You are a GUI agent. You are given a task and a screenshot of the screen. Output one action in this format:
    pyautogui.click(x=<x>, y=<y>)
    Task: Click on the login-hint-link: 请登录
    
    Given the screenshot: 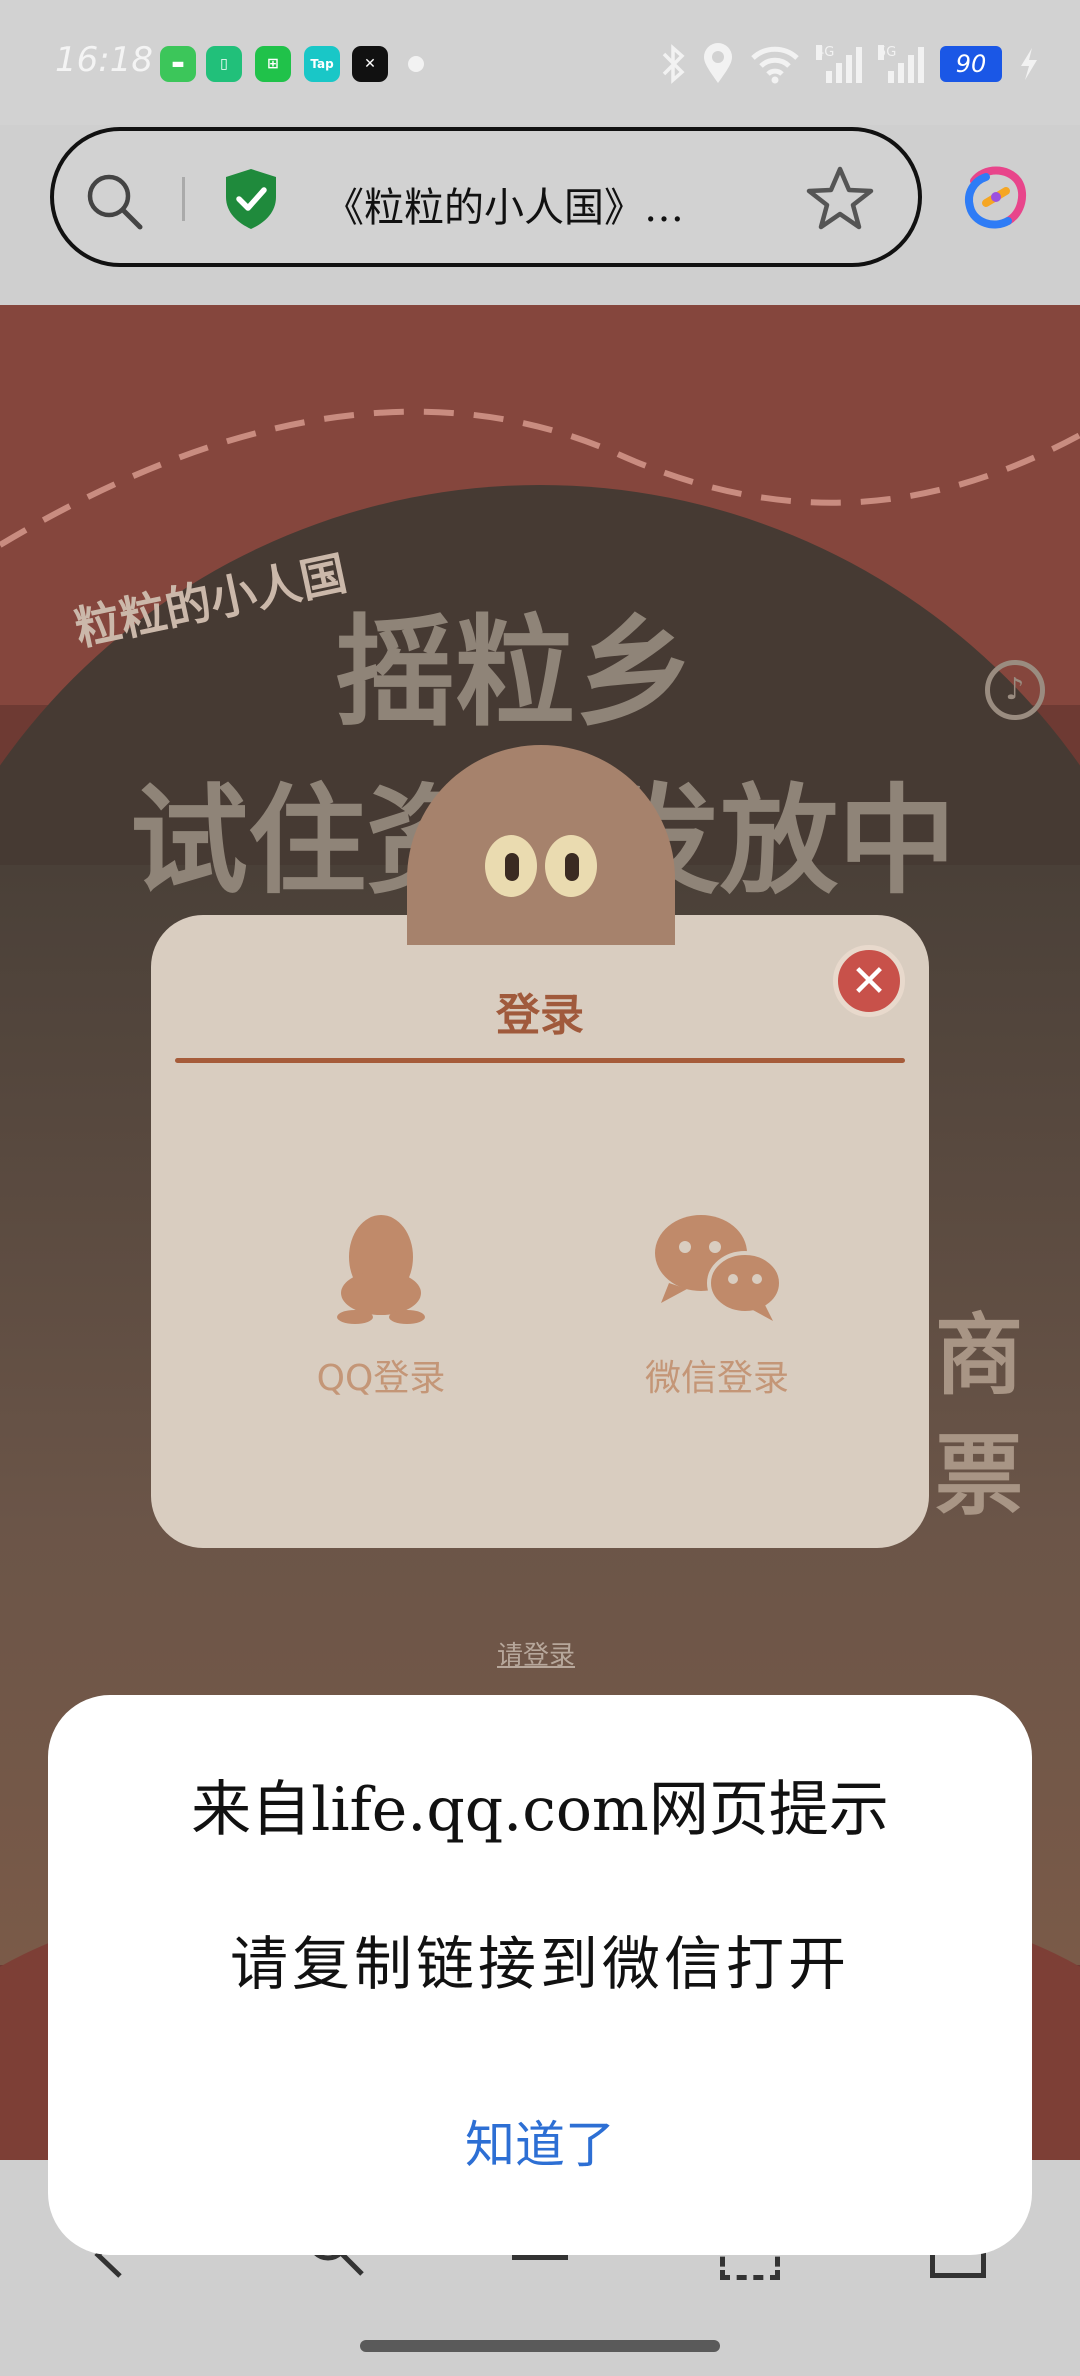 What is the action you would take?
    pyautogui.click(x=536, y=1653)
    